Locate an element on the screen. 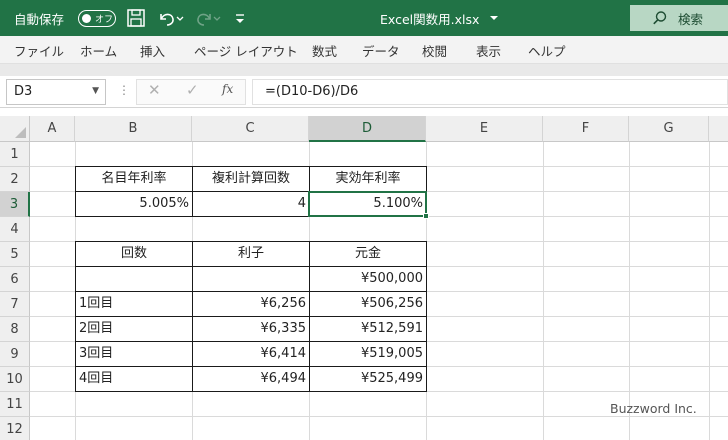 The image size is (728, 440). ribbon-gap is located at coordinates (364, 70).